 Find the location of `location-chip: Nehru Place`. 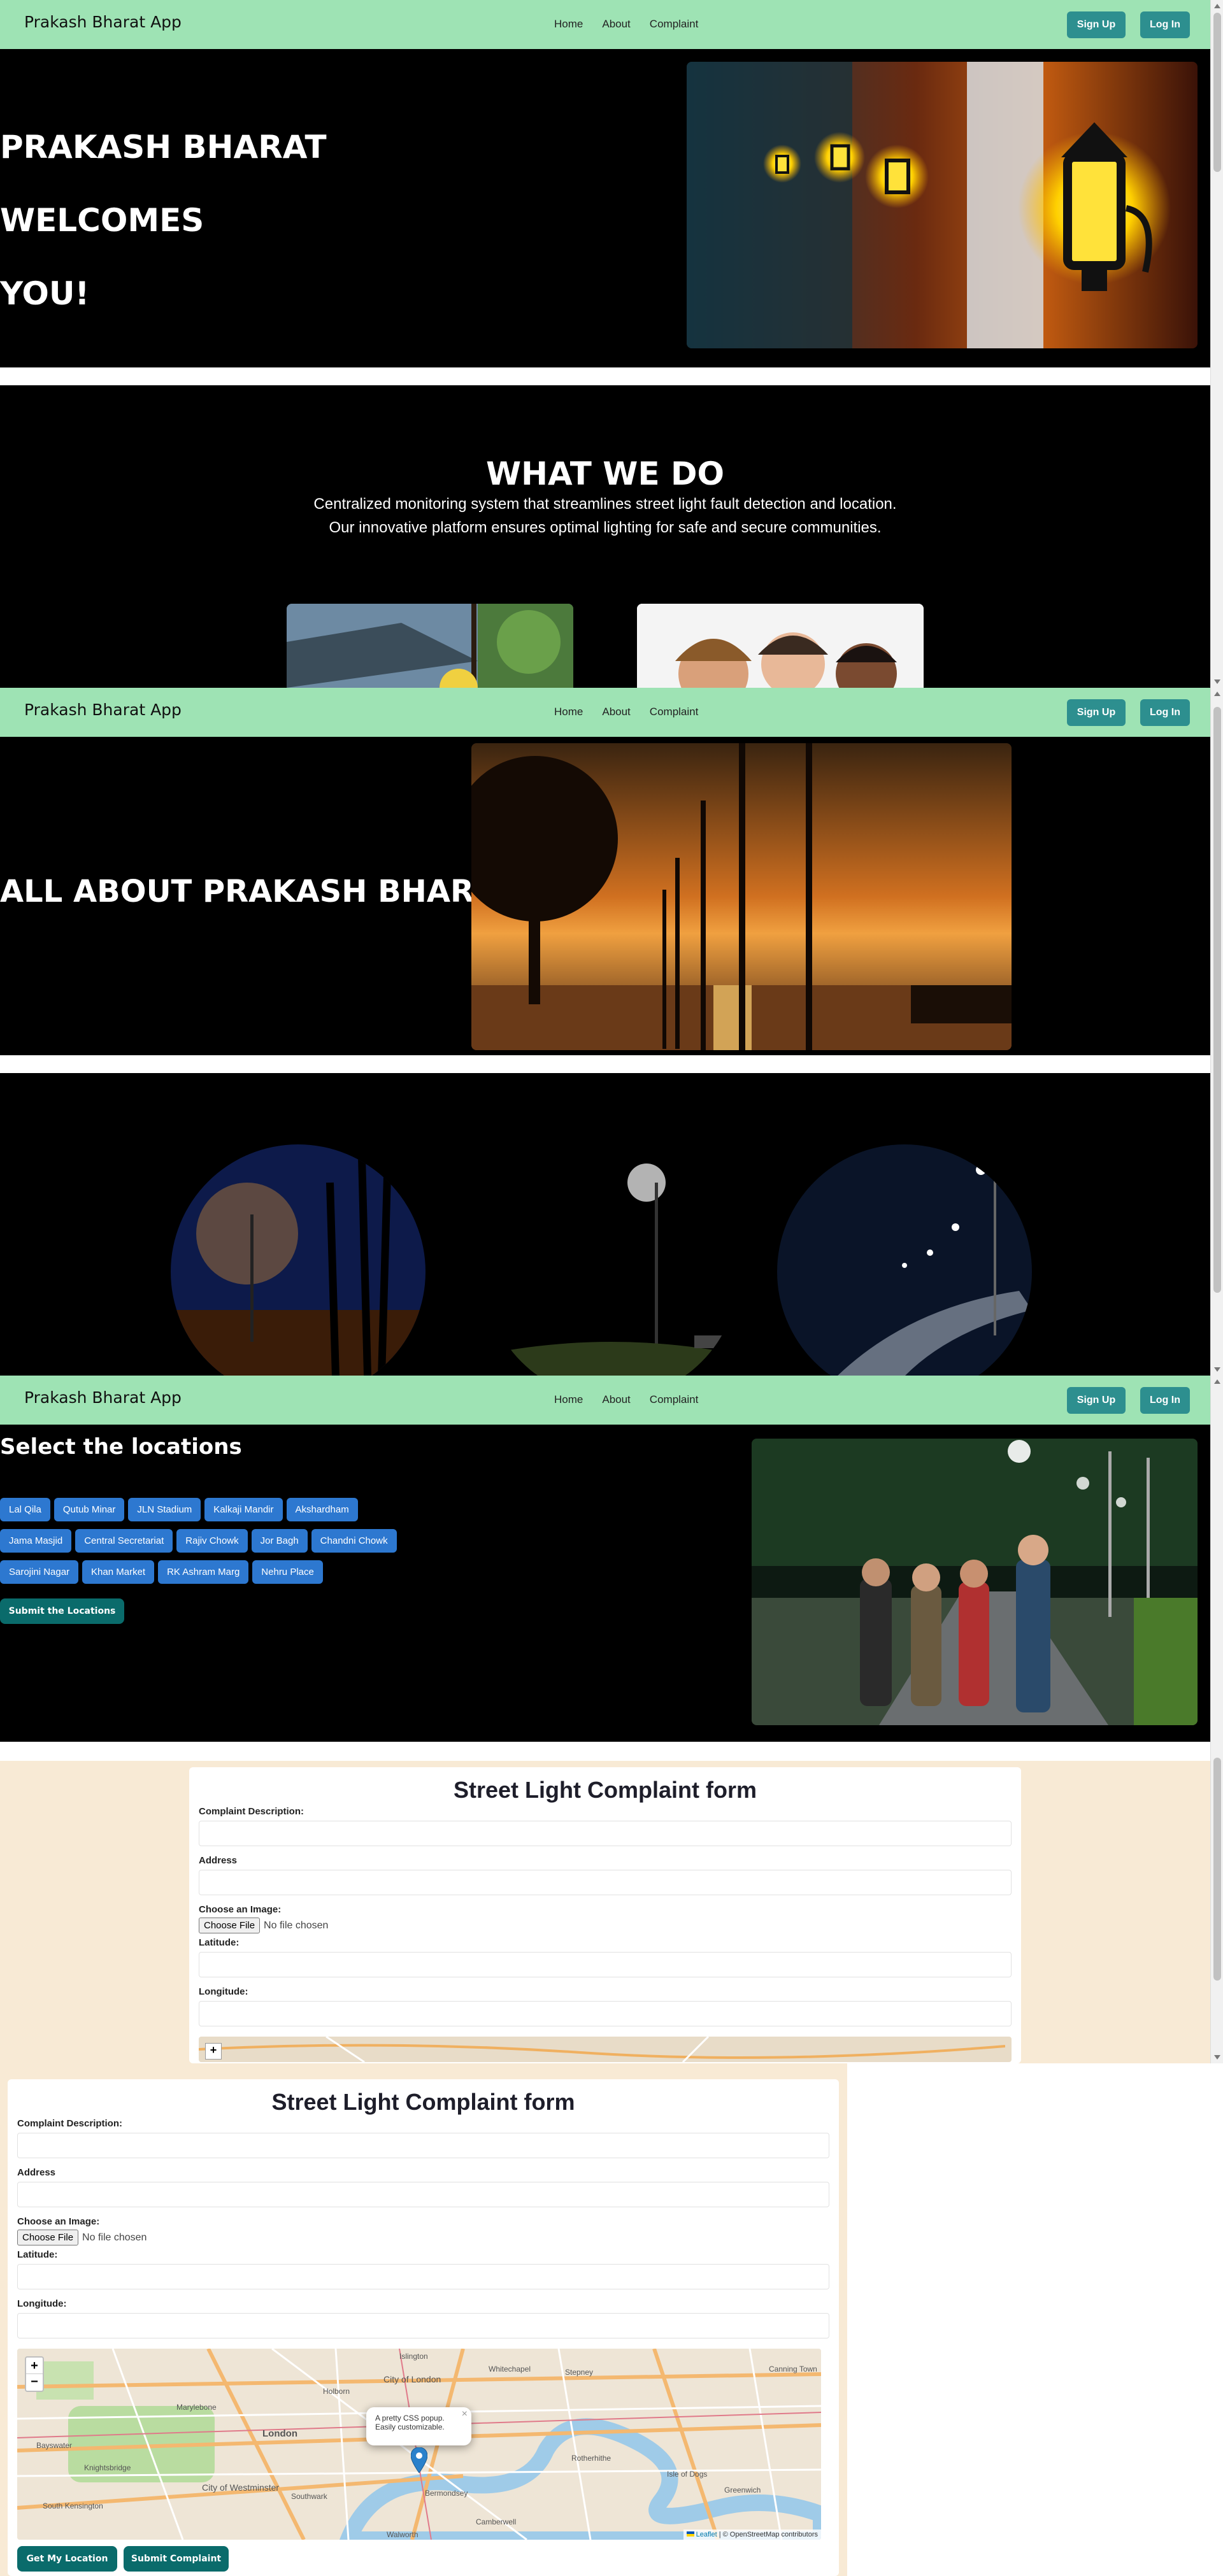

location-chip: Nehru Place is located at coordinates (287, 1572).